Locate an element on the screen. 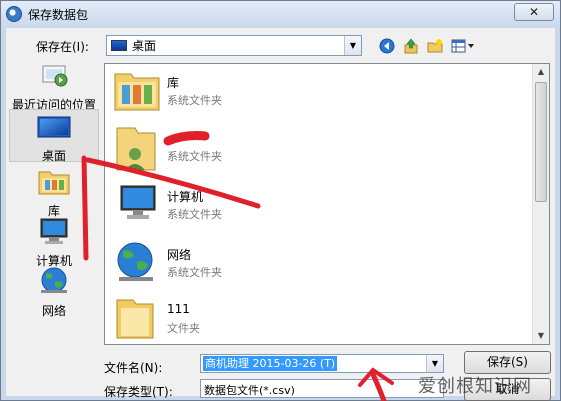 The height and width of the screenshot is (401, 561). filename-input: 商机助理 2015-03-26 (T) ▼ is located at coordinates (322, 363).